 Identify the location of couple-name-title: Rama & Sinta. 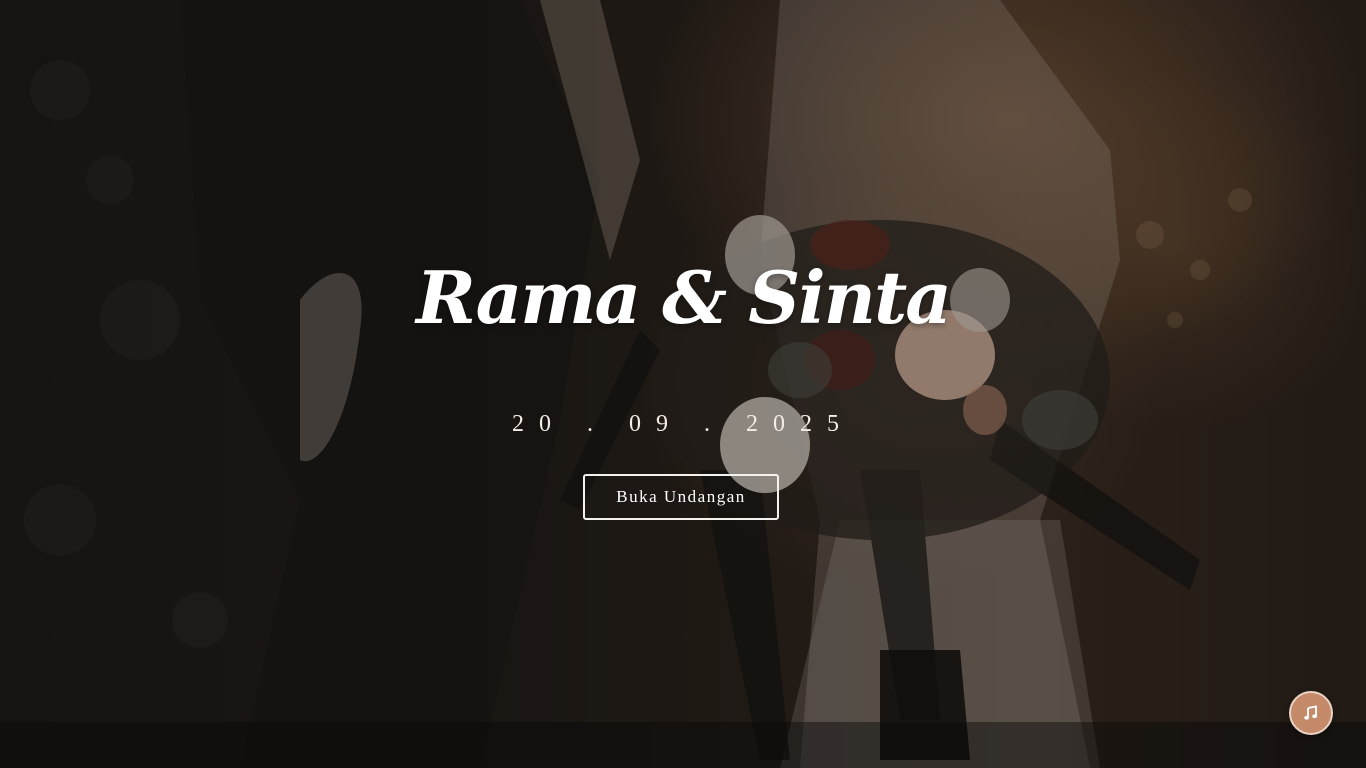
(684, 297).